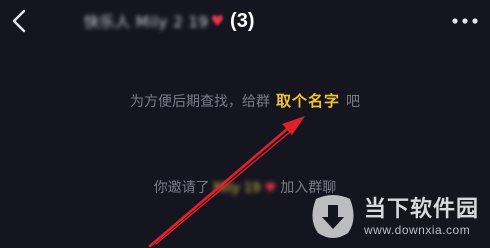  What do you see at coordinates (242, 20) in the screenshot?
I see `member-count: (3)` at bounding box center [242, 20].